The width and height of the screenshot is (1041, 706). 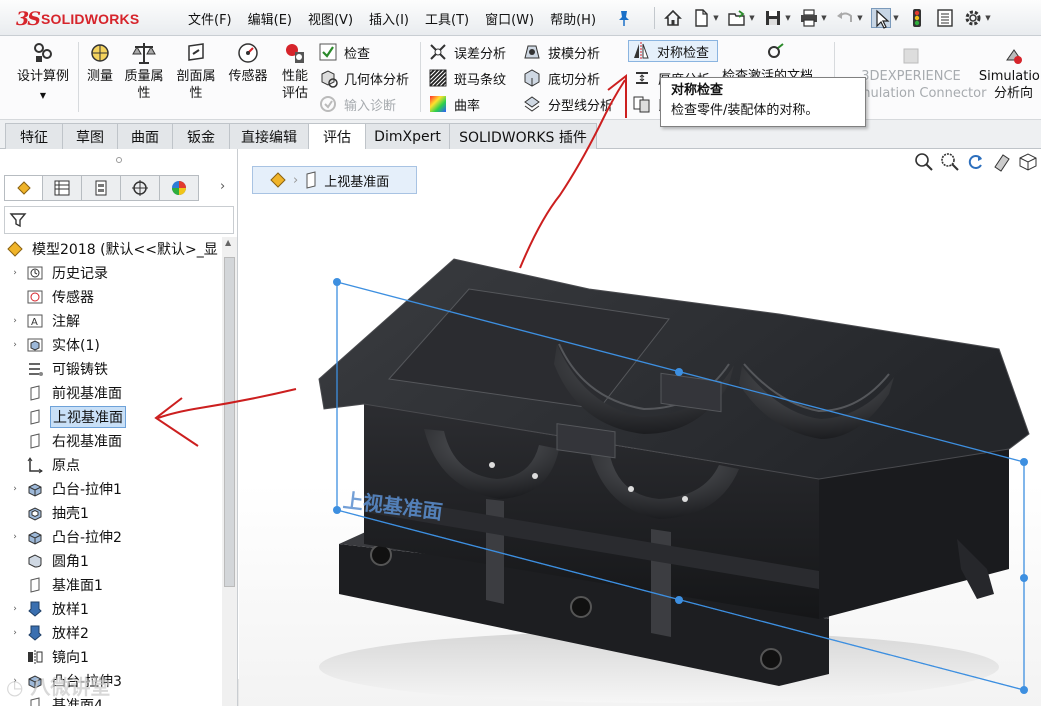 What do you see at coordinates (119, 220) in the screenshot?
I see `filter-bar` at bounding box center [119, 220].